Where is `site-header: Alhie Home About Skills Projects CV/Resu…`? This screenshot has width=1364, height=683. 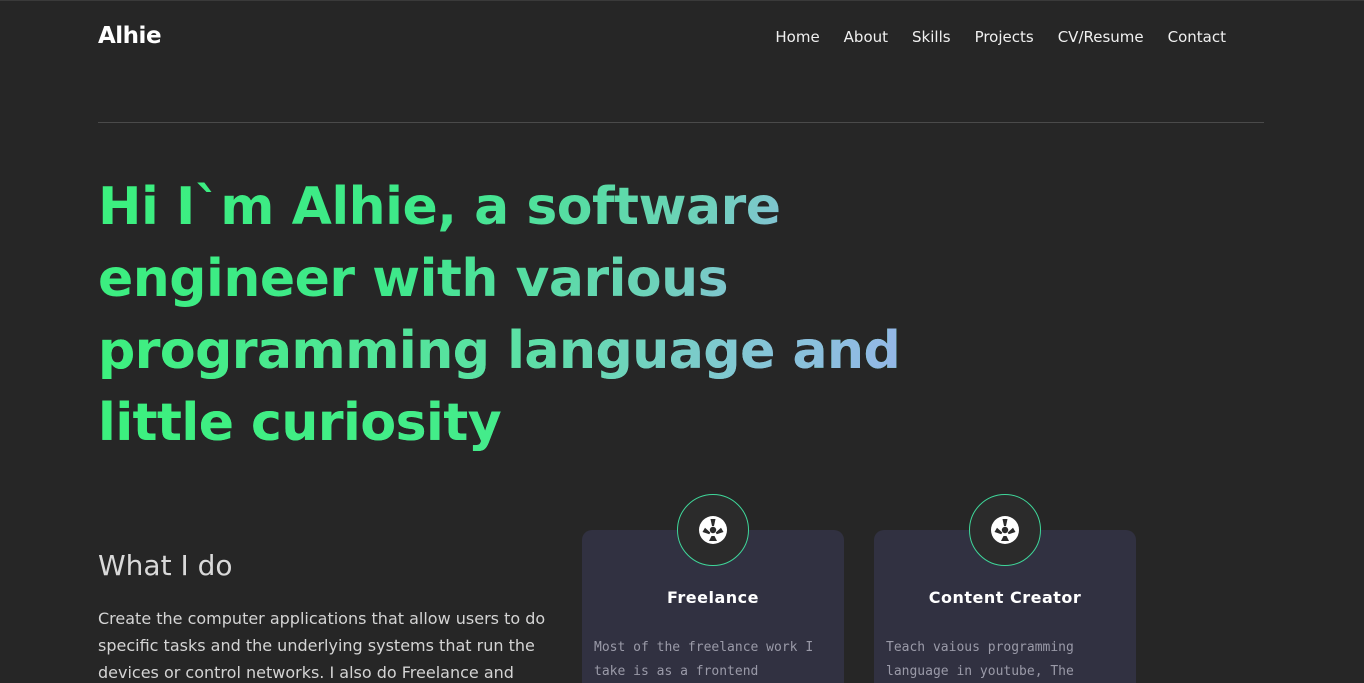 site-header: Alhie Home About Skills Projects CV/Resu… is located at coordinates (681, 37).